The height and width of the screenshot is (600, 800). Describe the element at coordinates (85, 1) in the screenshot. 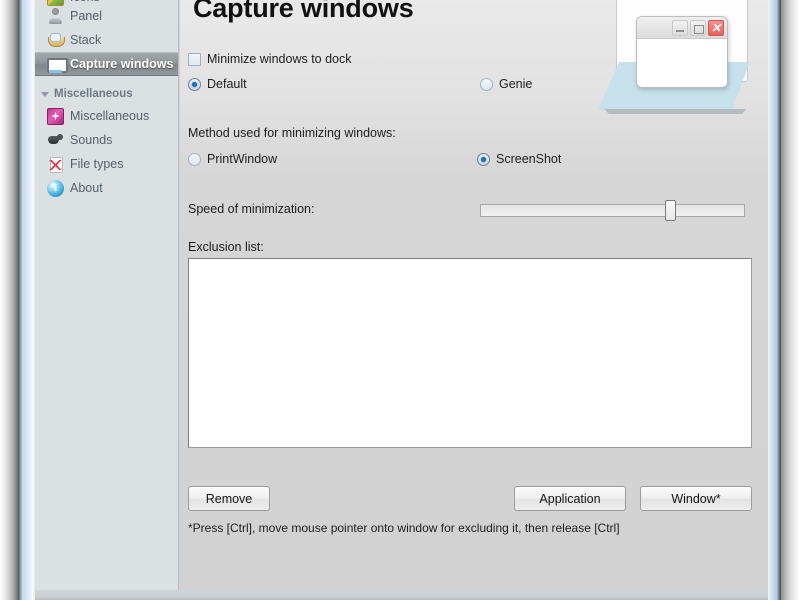

I see `sidebar-item-label-icons: Icons` at that location.